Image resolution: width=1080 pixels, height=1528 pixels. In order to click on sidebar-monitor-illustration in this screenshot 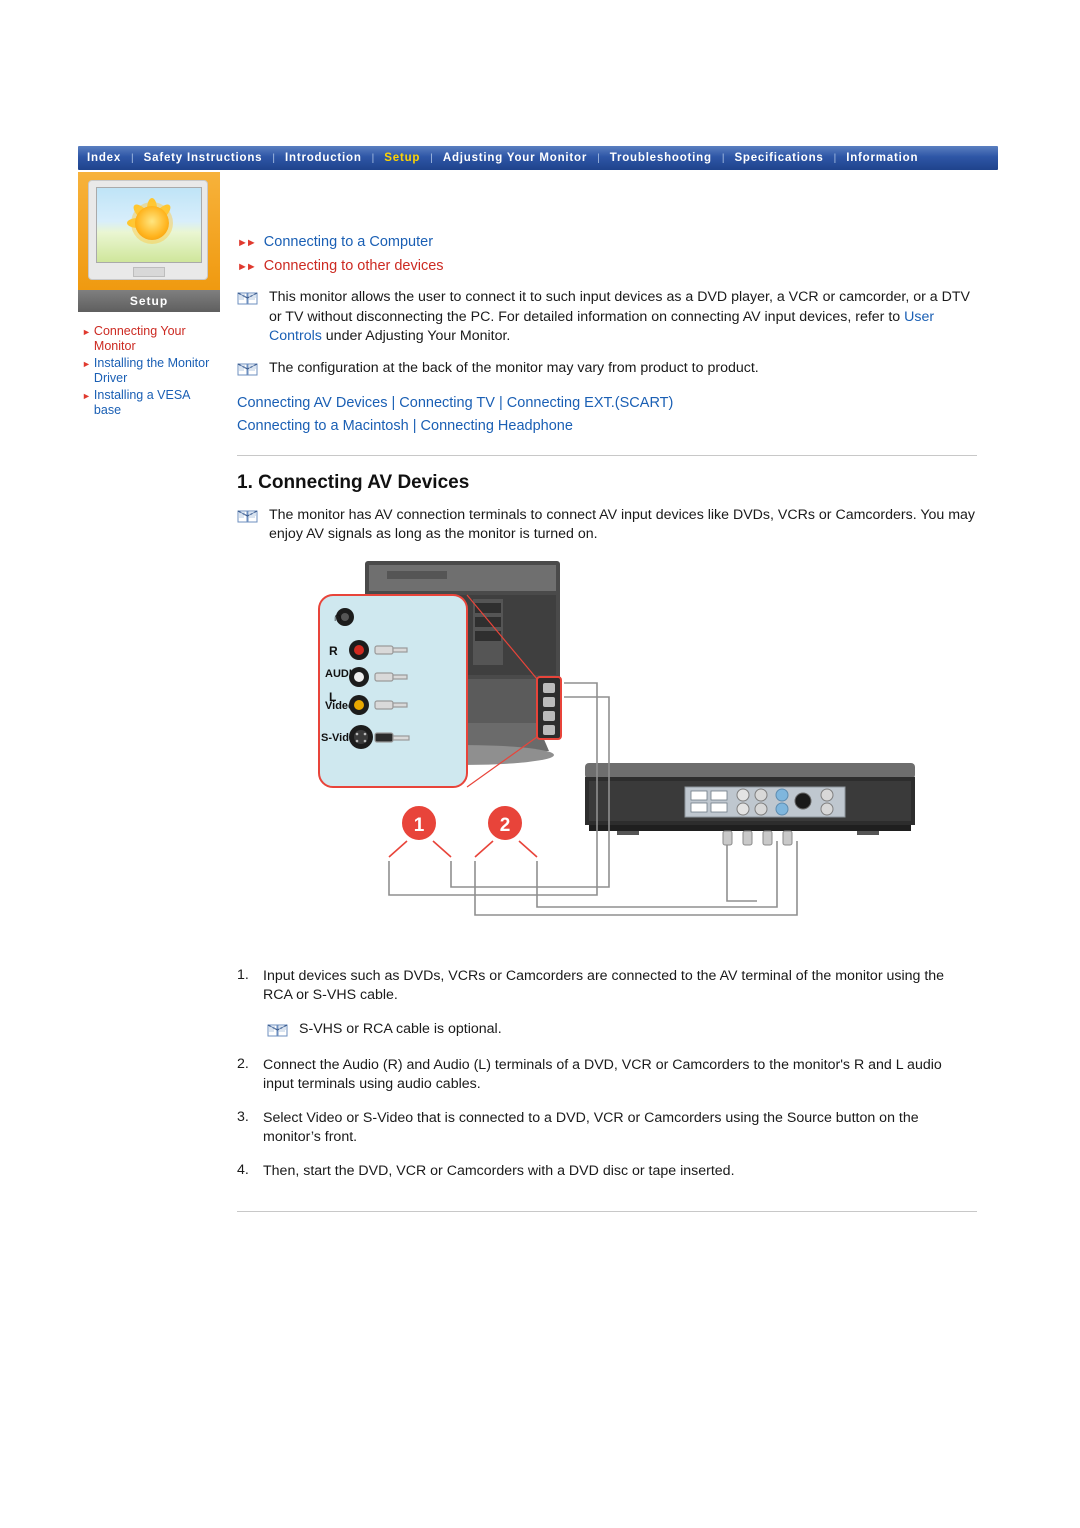, I will do `click(149, 231)`.